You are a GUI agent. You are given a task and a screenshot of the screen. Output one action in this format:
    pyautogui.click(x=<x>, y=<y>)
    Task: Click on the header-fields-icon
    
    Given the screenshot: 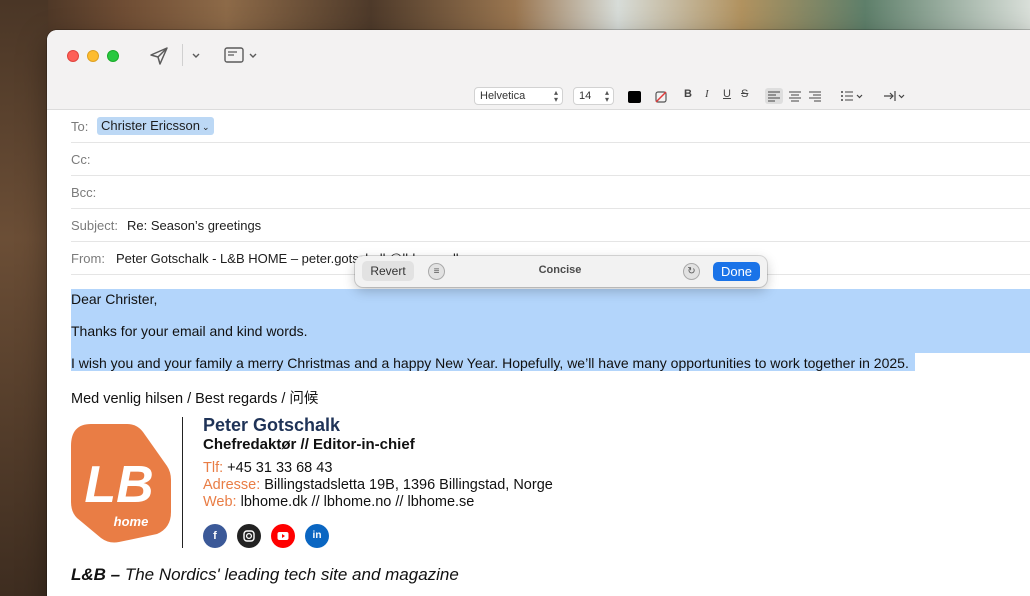 What is the action you would take?
    pyautogui.click(x=234, y=55)
    